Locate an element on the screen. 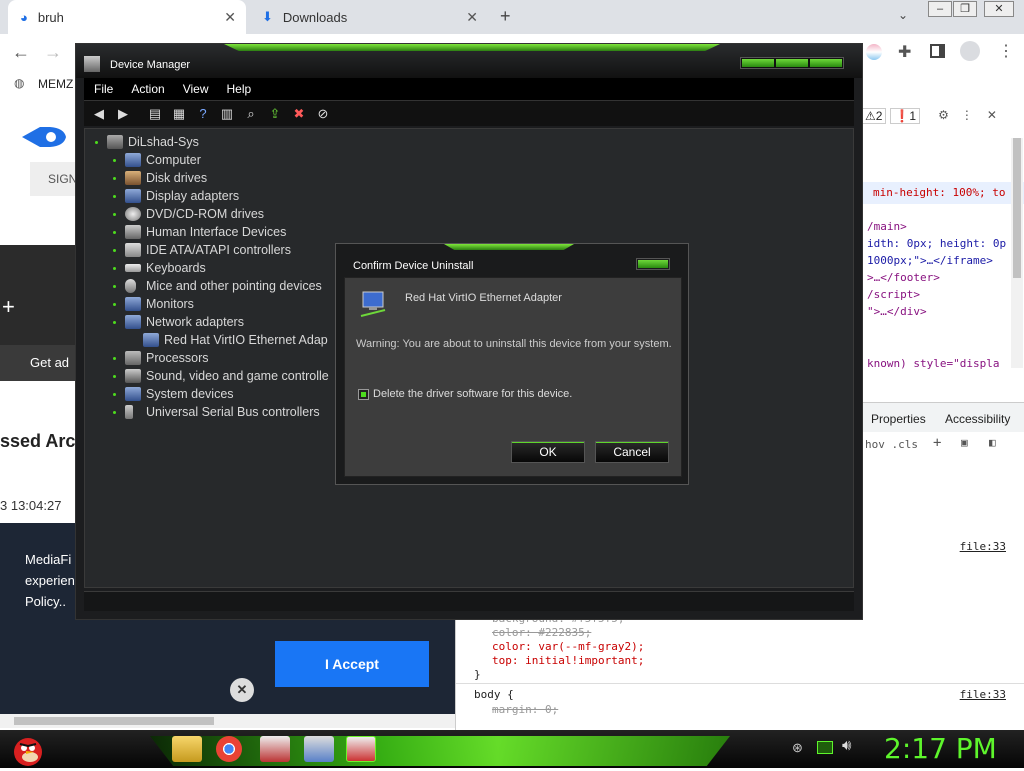 The height and width of the screenshot is (771, 1024). tree-item-hid: Human Interface Devices is located at coordinates (199, 232).